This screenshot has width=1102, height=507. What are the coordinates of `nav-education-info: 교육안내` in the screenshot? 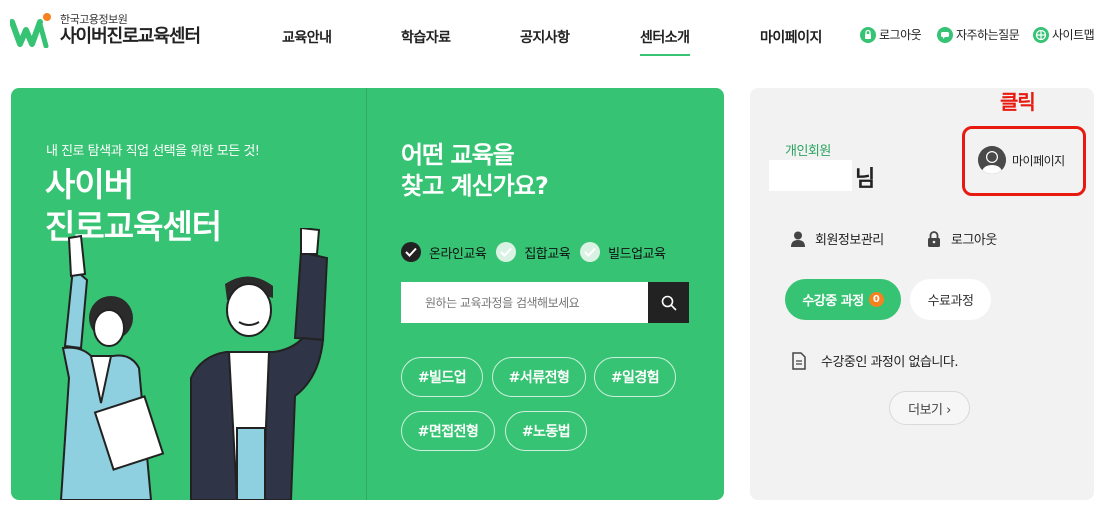 It's located at (307, 37).